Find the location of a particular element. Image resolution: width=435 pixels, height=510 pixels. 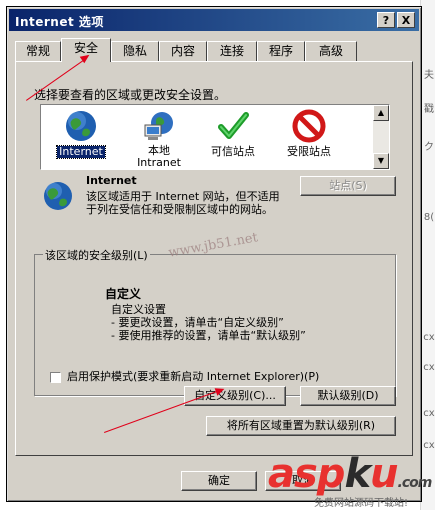

asp-ku-logo: aspku.com 免费网站源码下载站! is located at coordinates (350, 480).